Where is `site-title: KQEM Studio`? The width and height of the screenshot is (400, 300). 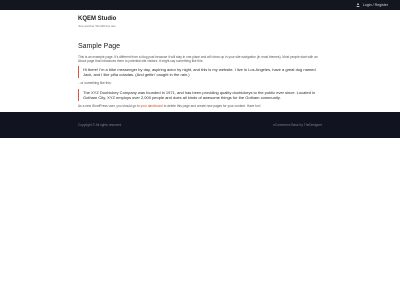
site-title: KQEM Studio is located at coordinates (200, 19).